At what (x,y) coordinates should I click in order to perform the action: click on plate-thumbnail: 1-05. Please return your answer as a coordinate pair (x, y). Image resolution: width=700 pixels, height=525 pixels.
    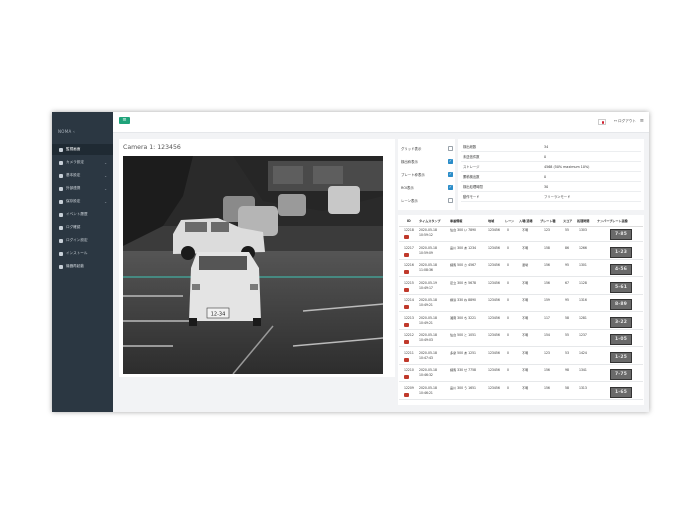
    Looking at the image, I should click on (621, 339).